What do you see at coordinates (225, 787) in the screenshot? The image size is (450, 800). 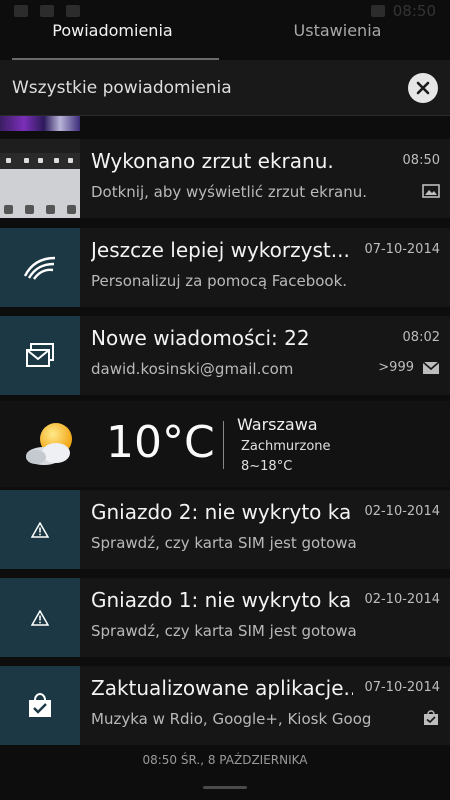 I see `drag-handle` at bounding box center [225, 787].